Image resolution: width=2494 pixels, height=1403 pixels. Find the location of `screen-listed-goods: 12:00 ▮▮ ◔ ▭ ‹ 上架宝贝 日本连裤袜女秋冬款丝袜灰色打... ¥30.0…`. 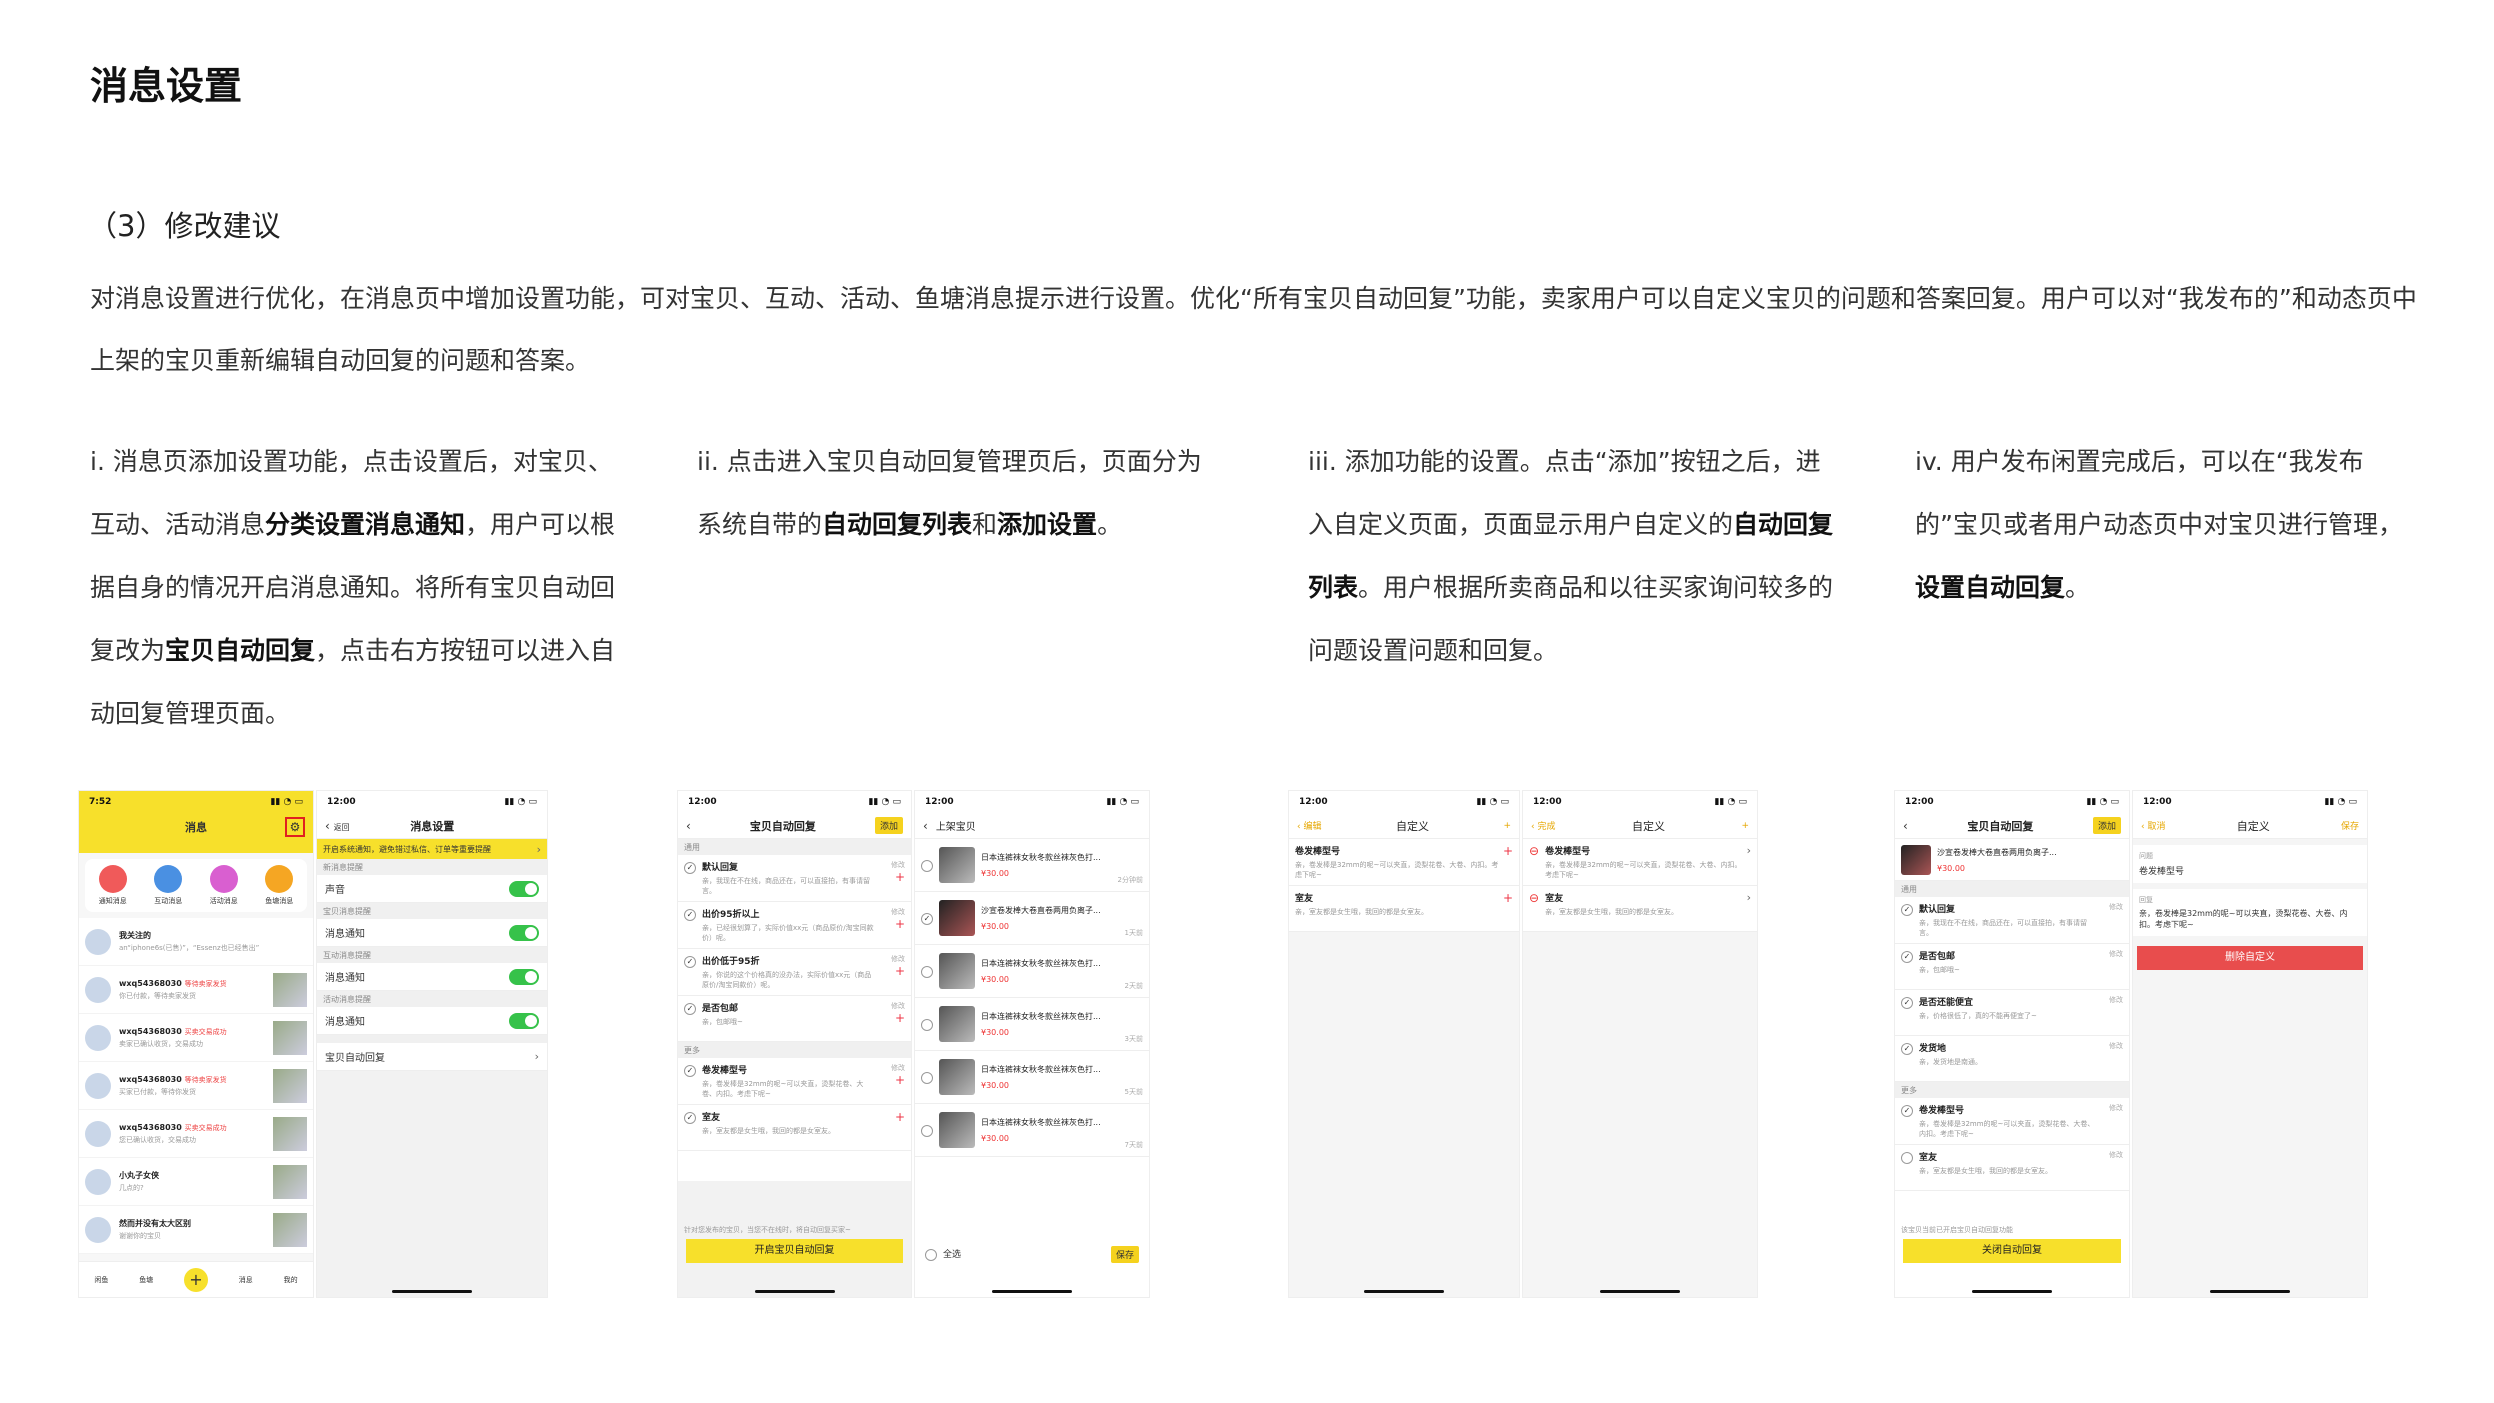

screen-listed-goods: 12:00 ▮▮ ◔ ▭ ‹ 上架宝贝 日本连裤袜女秋冬款丝袜灰色打... ¥30.0… is located at coordinates (1032, 1044).